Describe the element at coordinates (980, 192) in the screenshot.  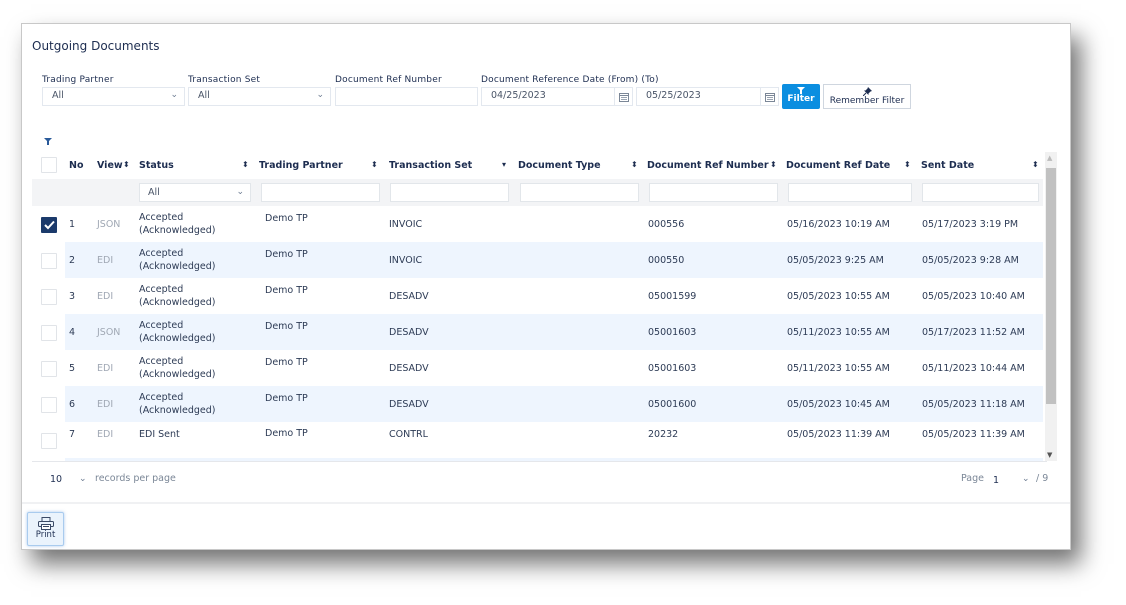
I see `sent-date-filter-input` at that location.